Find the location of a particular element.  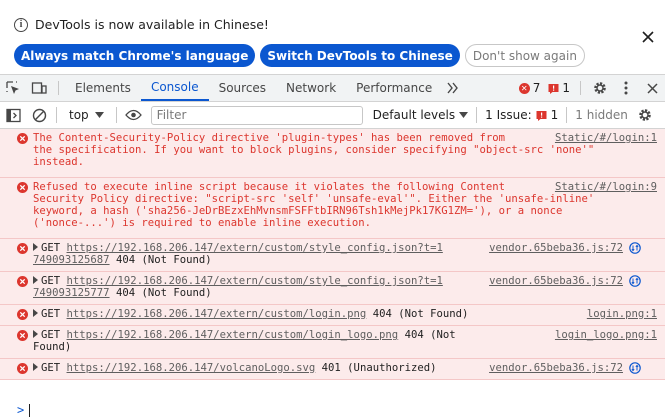

network-request-line: 749093125777 404 (Not Found) is located at coordinates (346, 293).